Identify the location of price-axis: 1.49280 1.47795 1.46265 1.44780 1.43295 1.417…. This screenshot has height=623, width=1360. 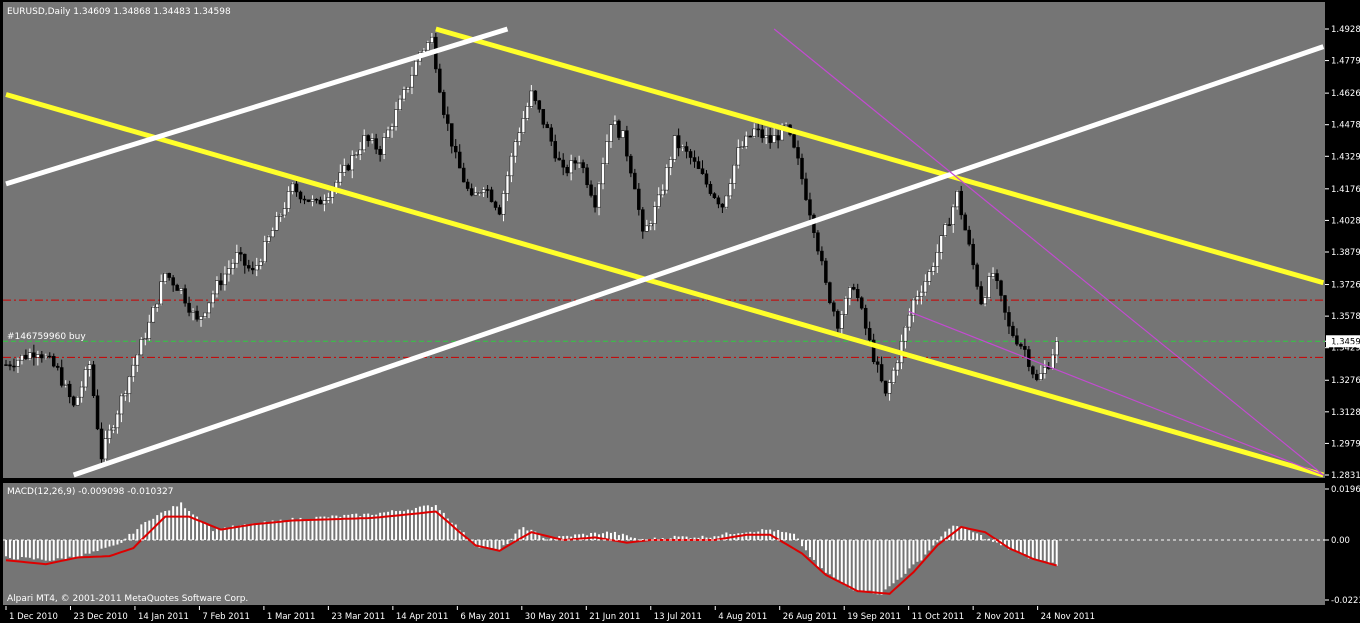
(1342, 253).